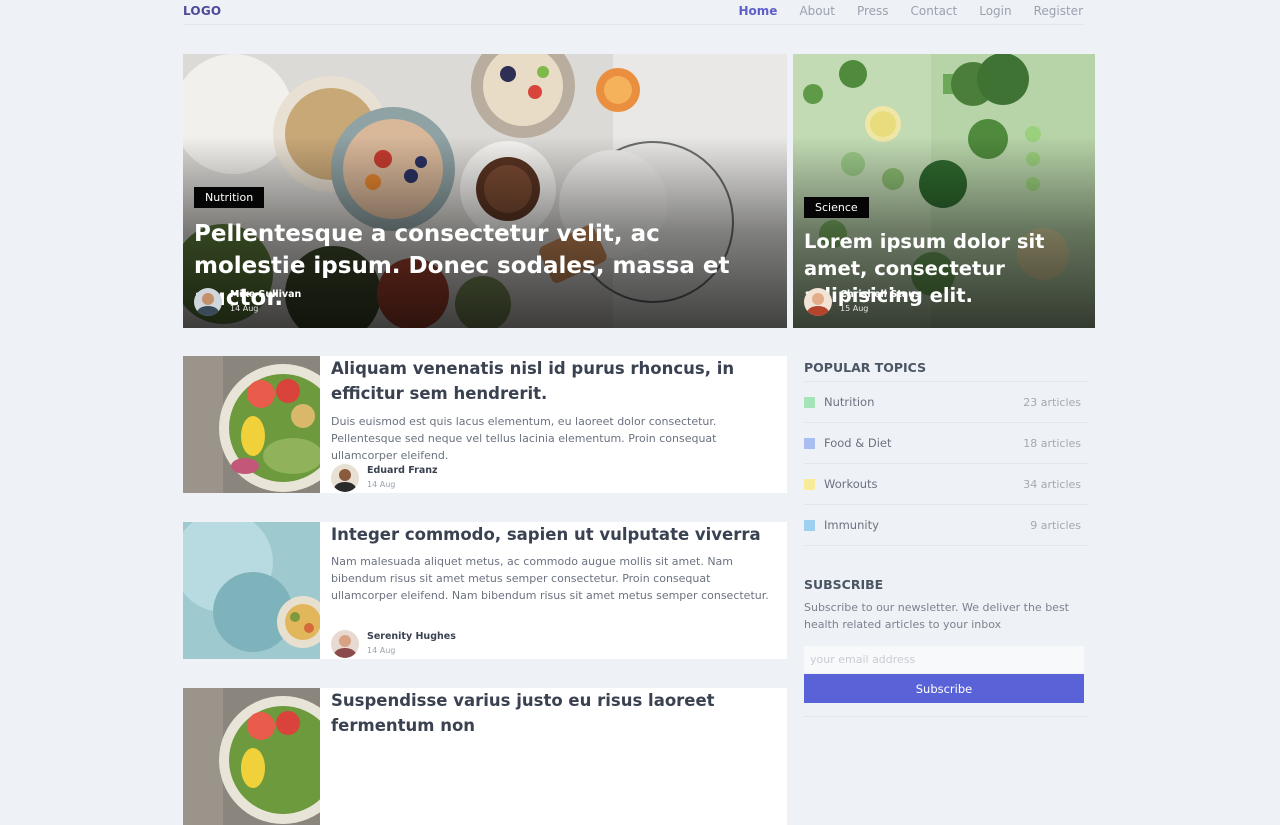  I want to click on topic-nutrition: Nutrition 23 articles, so click(946, 402).